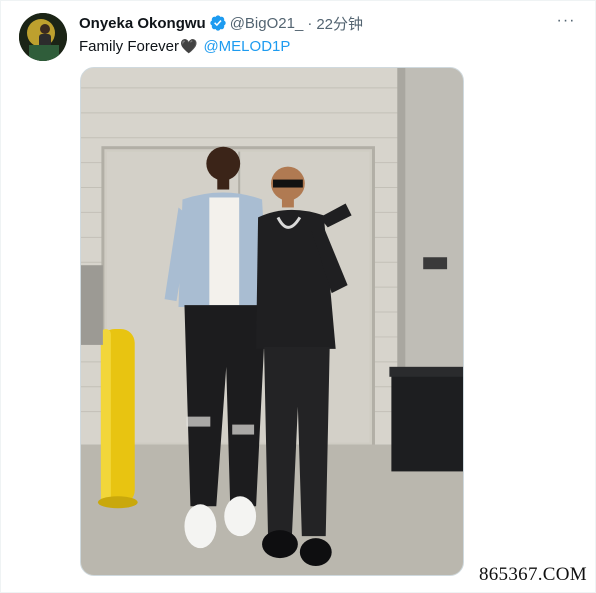 The height and width of the screenshot is (593, 596). What do you see at coordinates (532, 574) in the screenshot?
I see `site-watermark: 865367.COM` at bounding box center [532, 574].